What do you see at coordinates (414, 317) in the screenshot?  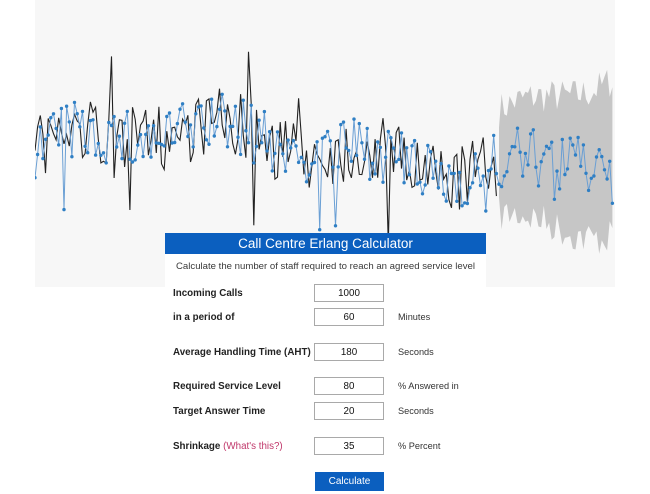 I see `period-unit: Minutes` at bounding box center [414, 317].